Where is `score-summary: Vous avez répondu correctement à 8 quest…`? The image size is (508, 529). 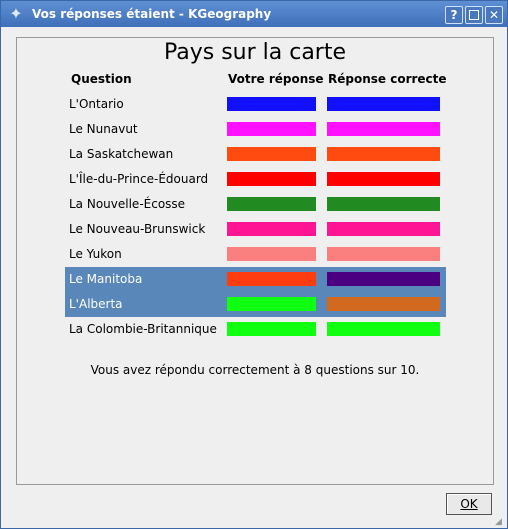 score-summary: Vous avez répondu correctement à 8 quest… is located at coordinates (255, 370).